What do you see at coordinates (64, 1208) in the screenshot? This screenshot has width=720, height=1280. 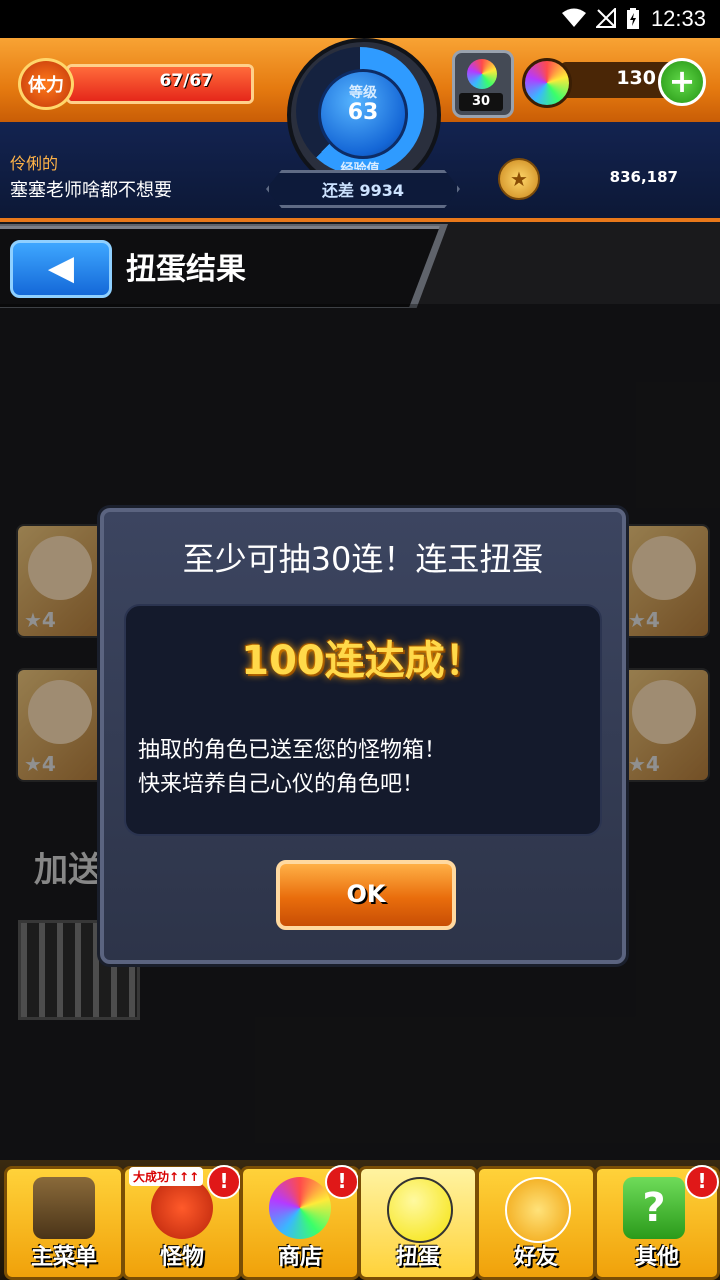 I see `gate-icon` at bounding box center [64, 1208].